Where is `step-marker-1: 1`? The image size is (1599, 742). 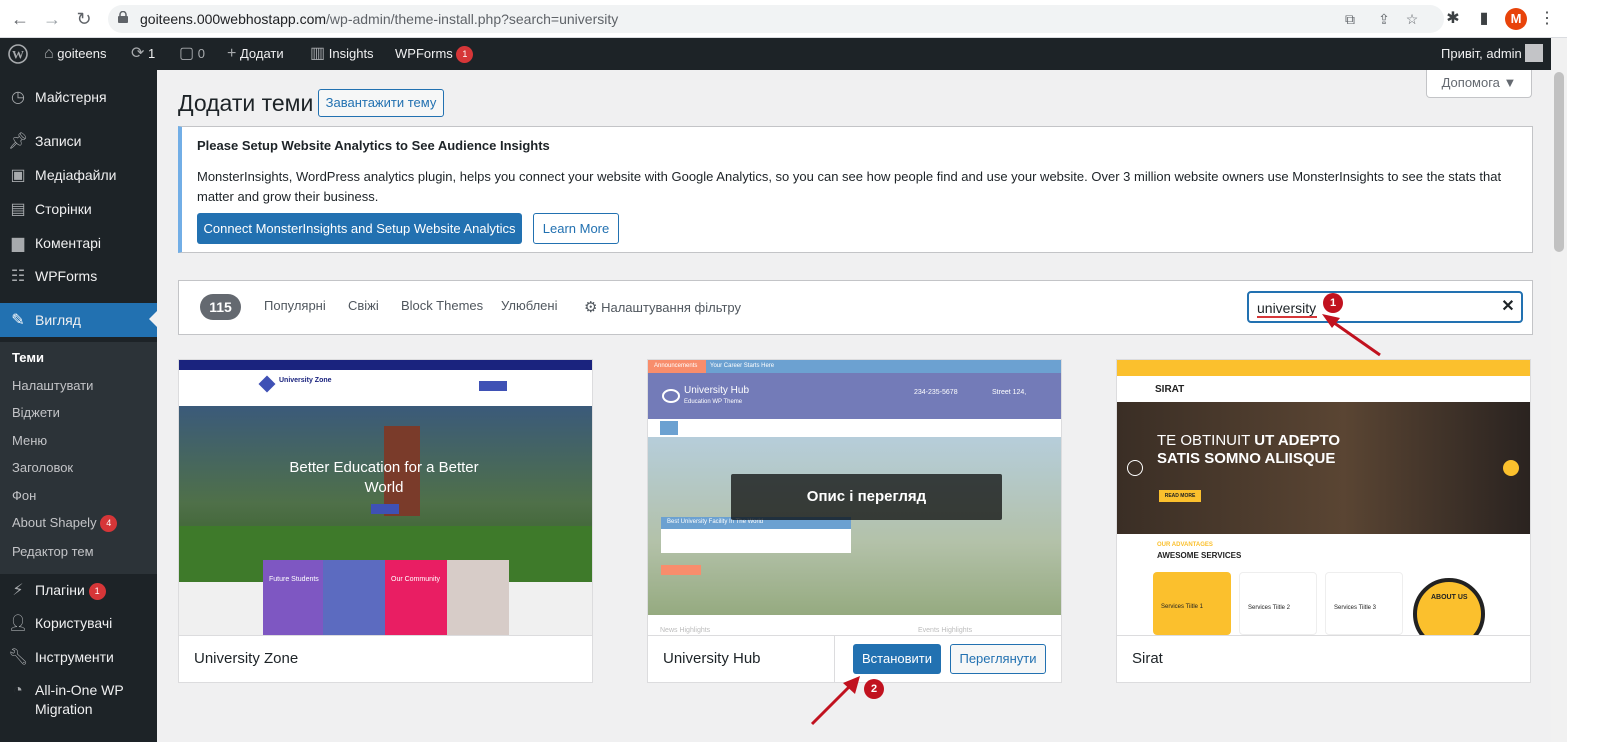
step-marker-1: 1 is located at coordinates (1333, 303).